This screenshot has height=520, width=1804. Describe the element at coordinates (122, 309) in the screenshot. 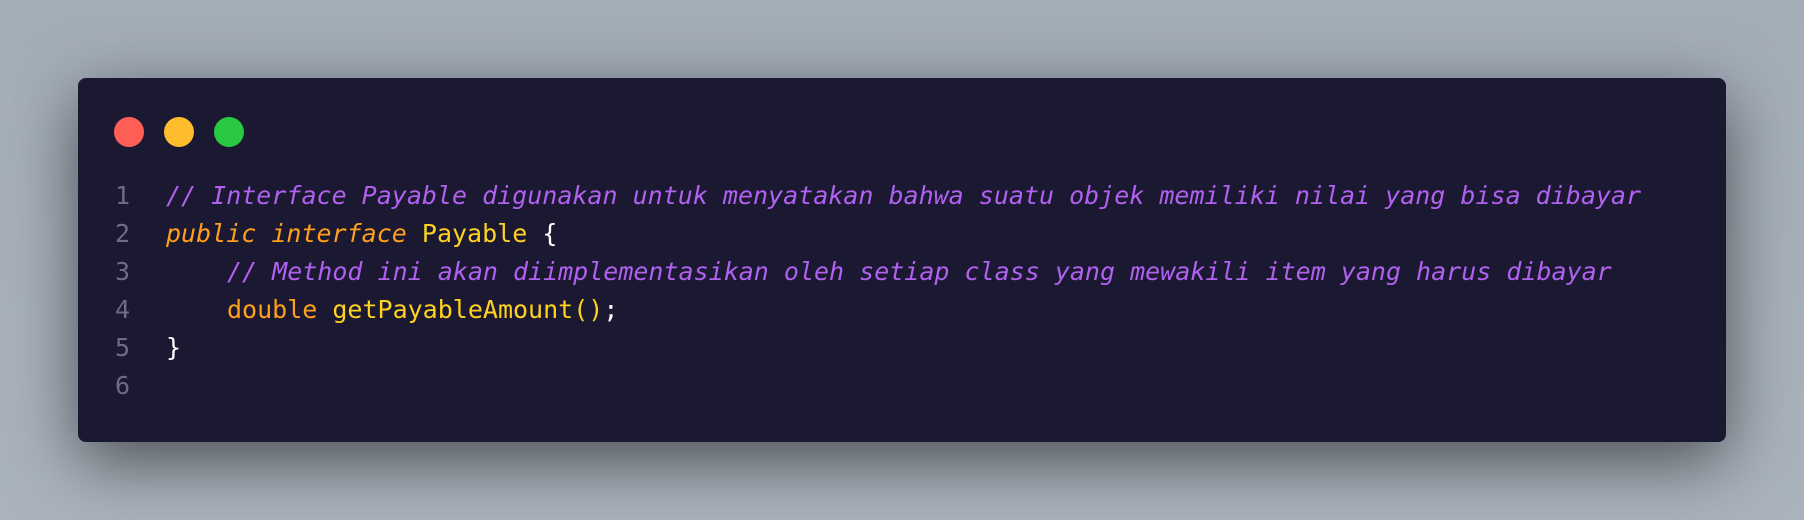

I see `line-number: 4` at that location.